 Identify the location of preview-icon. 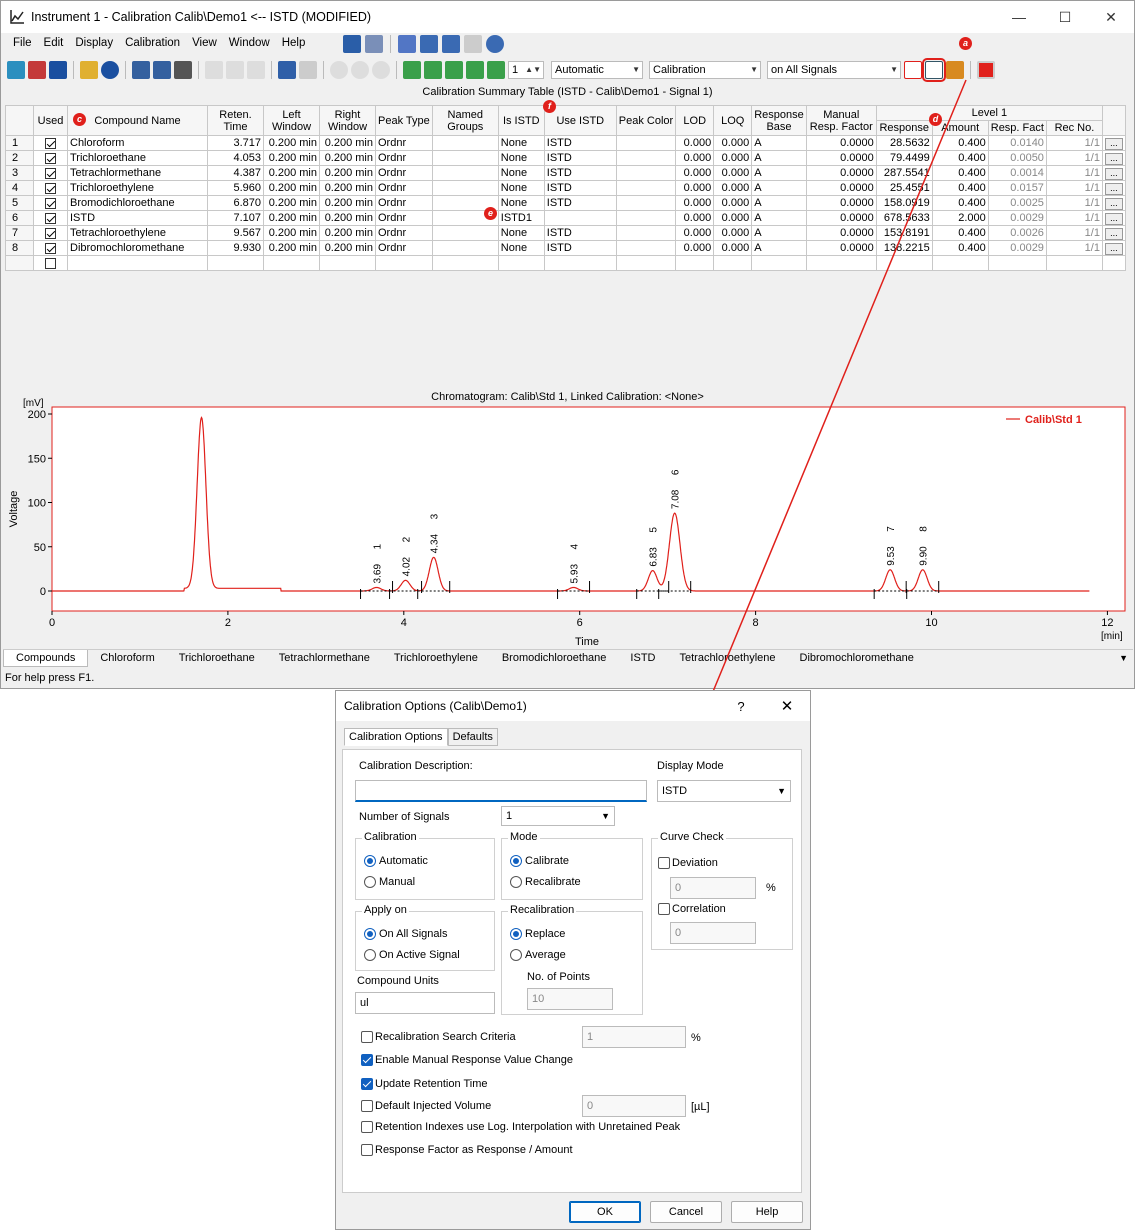
(162, 70).